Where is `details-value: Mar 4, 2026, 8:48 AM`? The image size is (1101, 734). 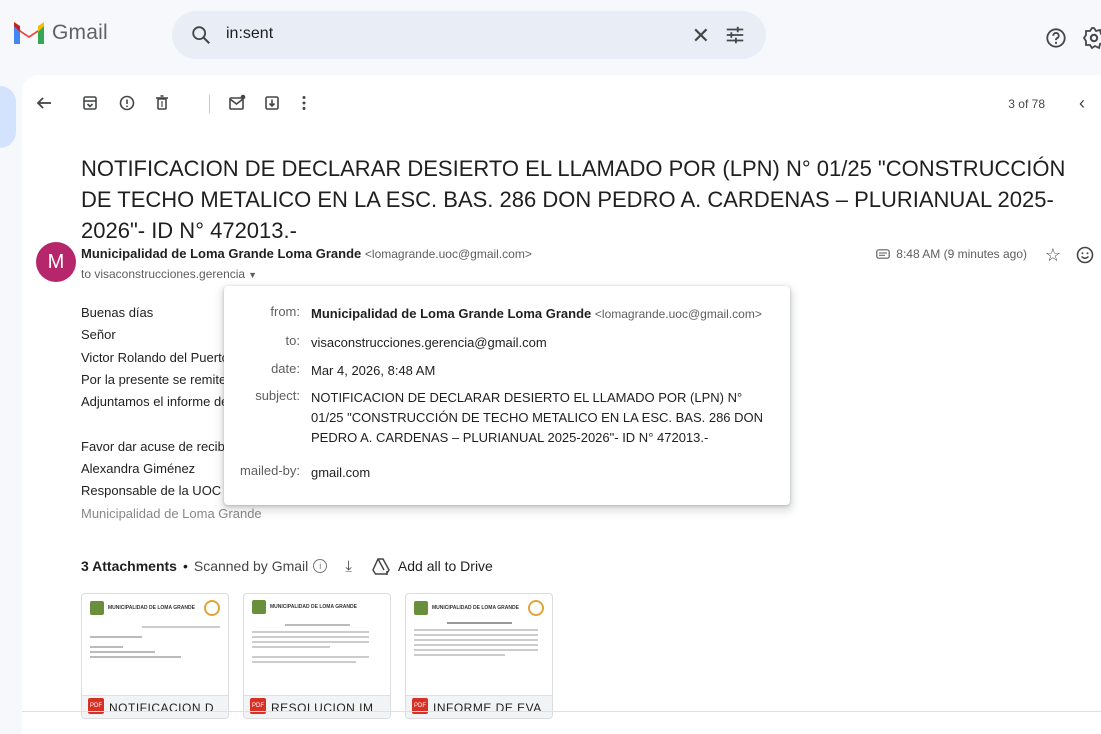
details-value: Mar 4, 2026, 8:48 AM is located at coordinates (373, 370).